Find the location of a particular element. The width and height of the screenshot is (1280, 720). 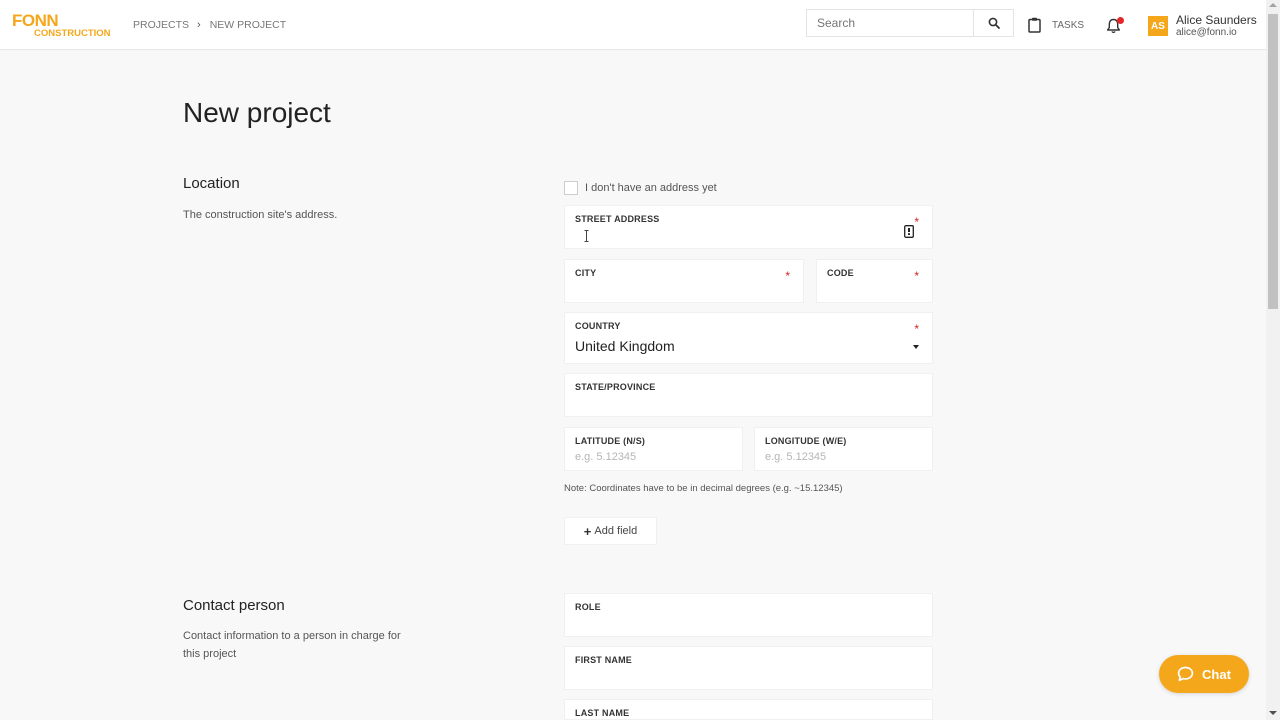

add-field-label: Add field is located at coordinates (616, 531).